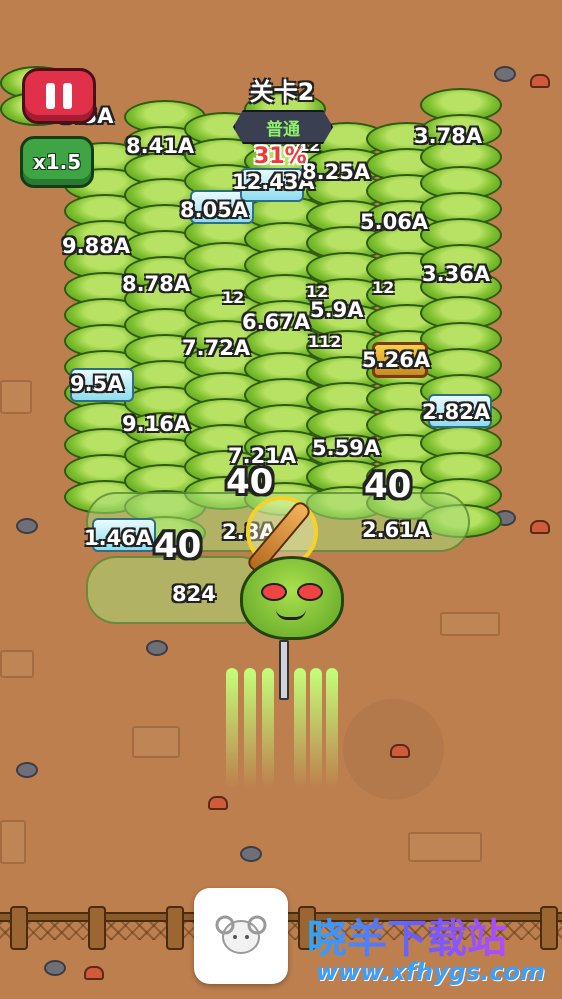 Image resolution: width=562 pixels, height=999 pixels. I want to click on caterpillar-column, so click(461, 313).